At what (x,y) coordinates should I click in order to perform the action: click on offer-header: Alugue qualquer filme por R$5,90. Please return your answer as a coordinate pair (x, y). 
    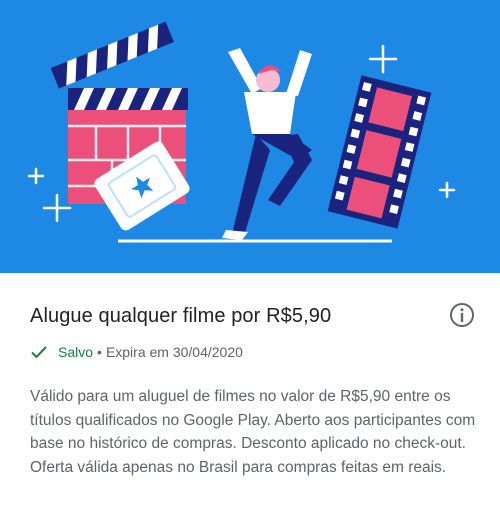
    Looking at the image, I should click on (250, 316).